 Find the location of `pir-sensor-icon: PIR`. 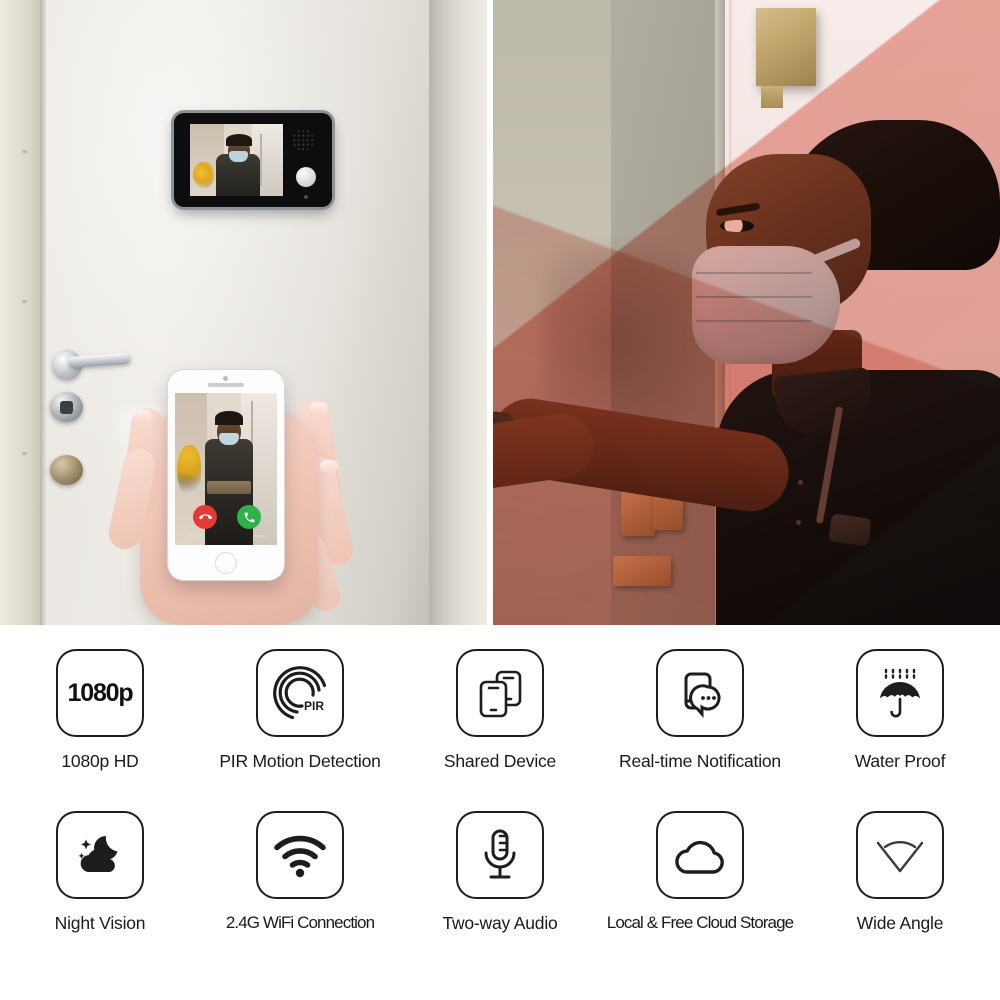

pir-sensor-icon: PIR is located at coordinates (300, 693).